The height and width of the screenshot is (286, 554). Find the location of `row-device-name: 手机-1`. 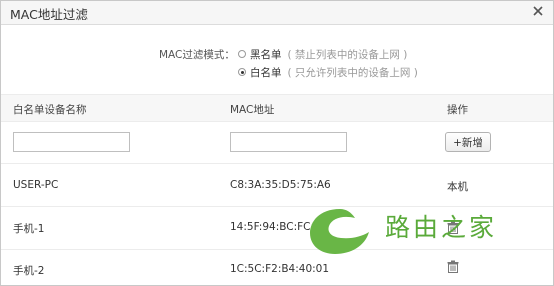

row-device-name: 手机-1 is located at coordinates (29, 229).